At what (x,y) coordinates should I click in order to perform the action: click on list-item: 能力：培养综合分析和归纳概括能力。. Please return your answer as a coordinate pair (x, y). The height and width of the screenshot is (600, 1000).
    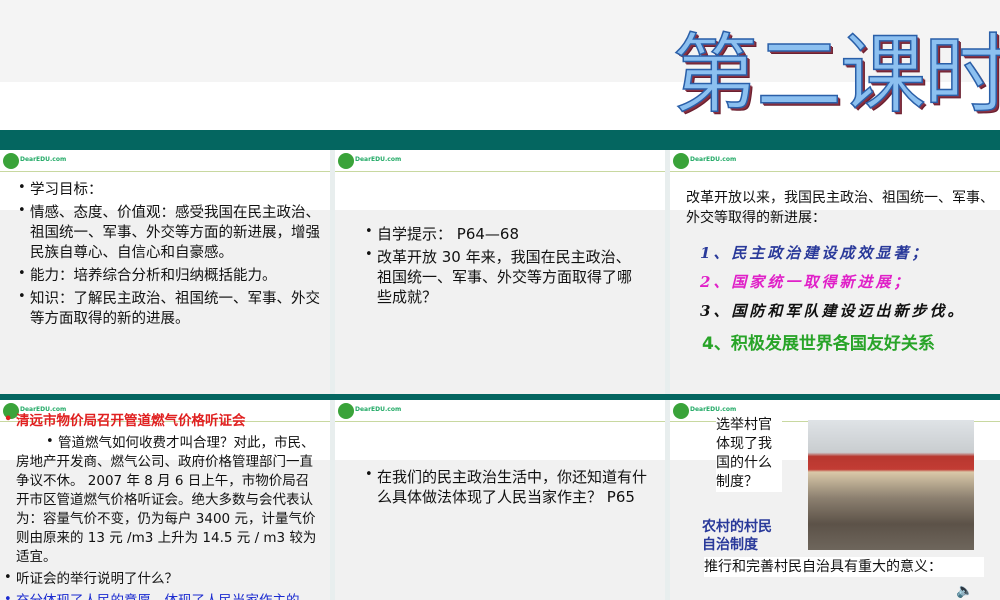
    Looking at the image, I should click on (168, 275).